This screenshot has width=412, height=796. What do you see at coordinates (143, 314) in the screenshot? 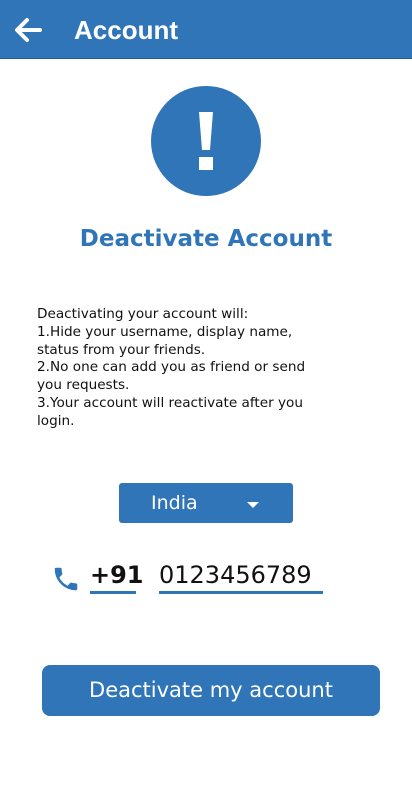
I see `info-line: Deactivating your account will:` at bounding box center [143, 314].